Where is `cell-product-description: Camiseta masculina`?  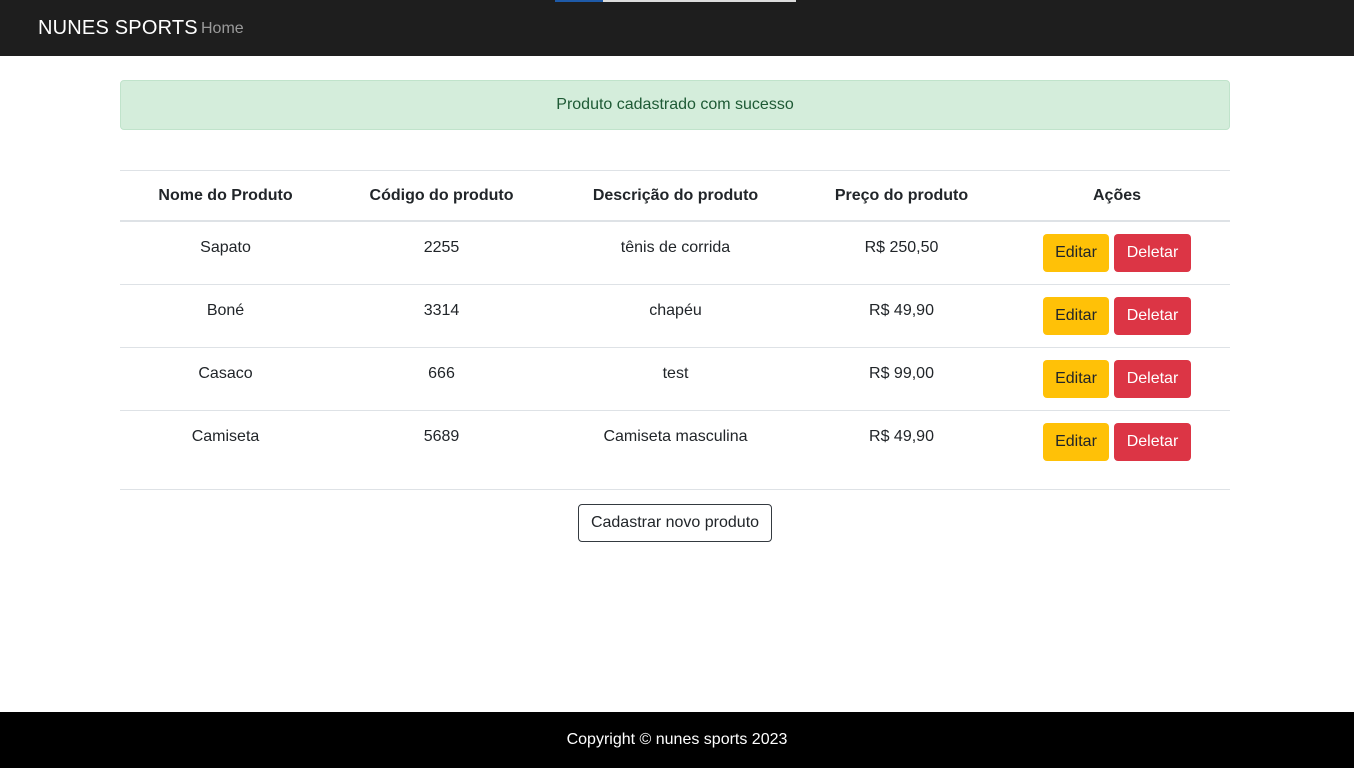
cell-product-description: Camiseta masculina is located at coordinates (675, 450).